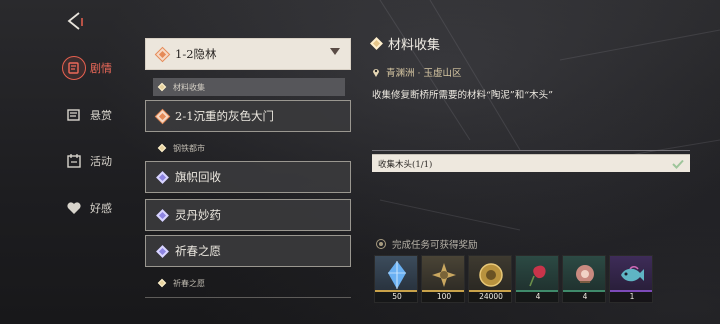  I want to click on reward-list: 50 100 24000 4 4 1, so click(513, 279).